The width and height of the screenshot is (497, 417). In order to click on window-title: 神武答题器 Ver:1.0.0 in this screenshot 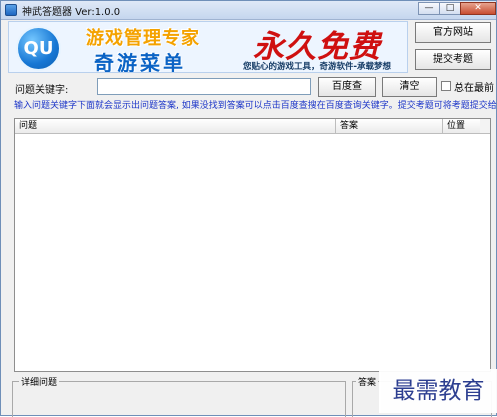, I will do `click(71, 12)`.